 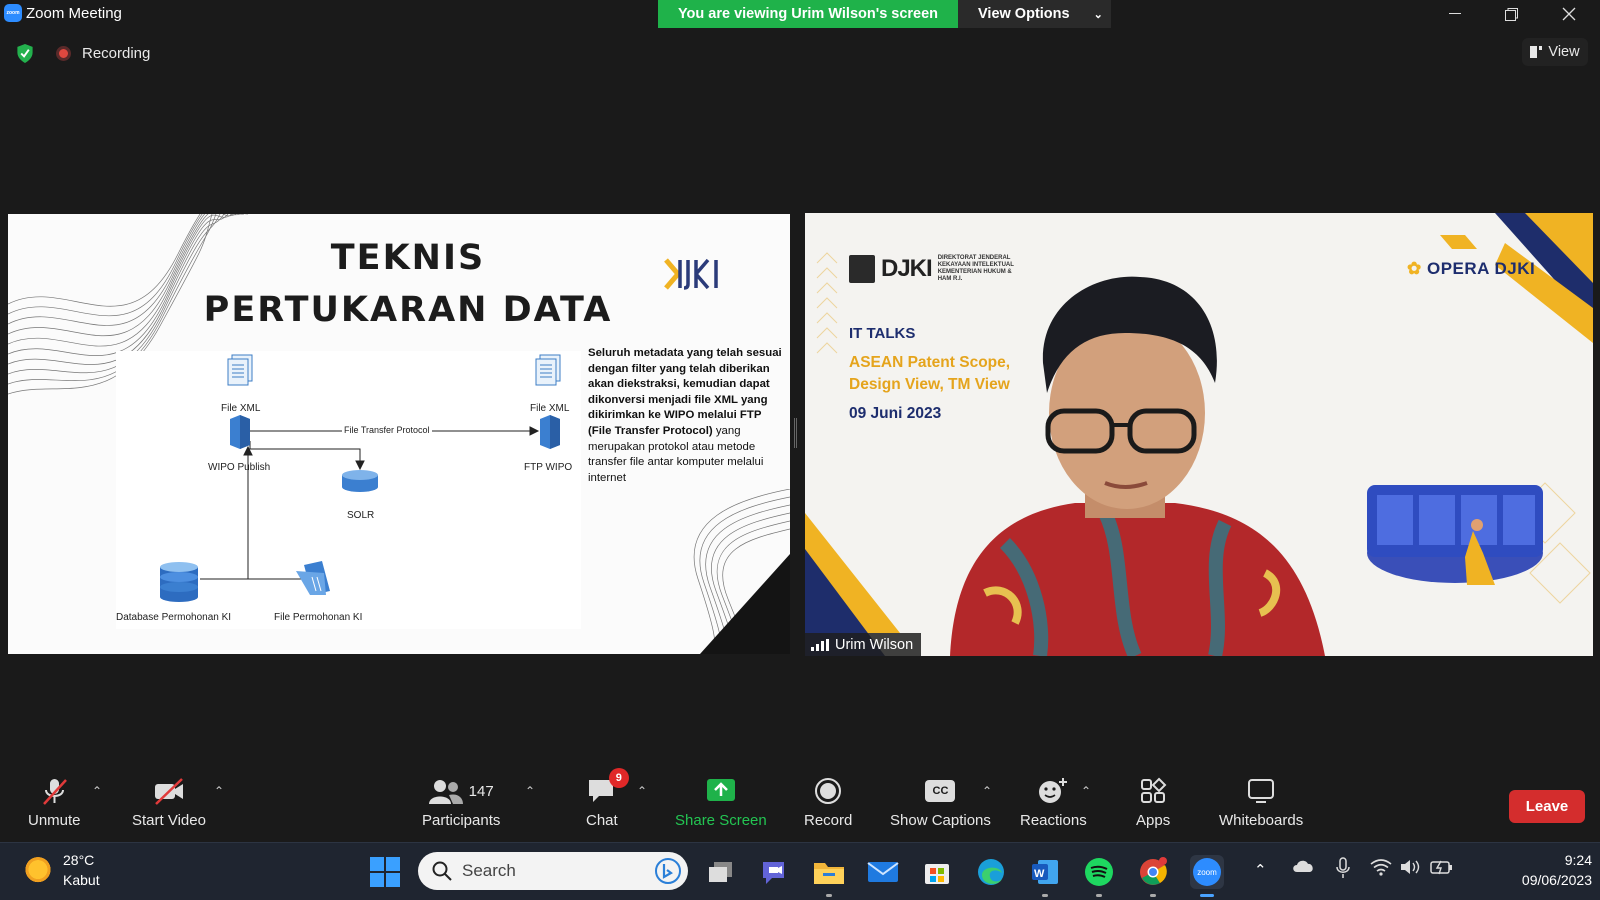 I want to click on svg-text: zoom, so click(x=1207, y=872).